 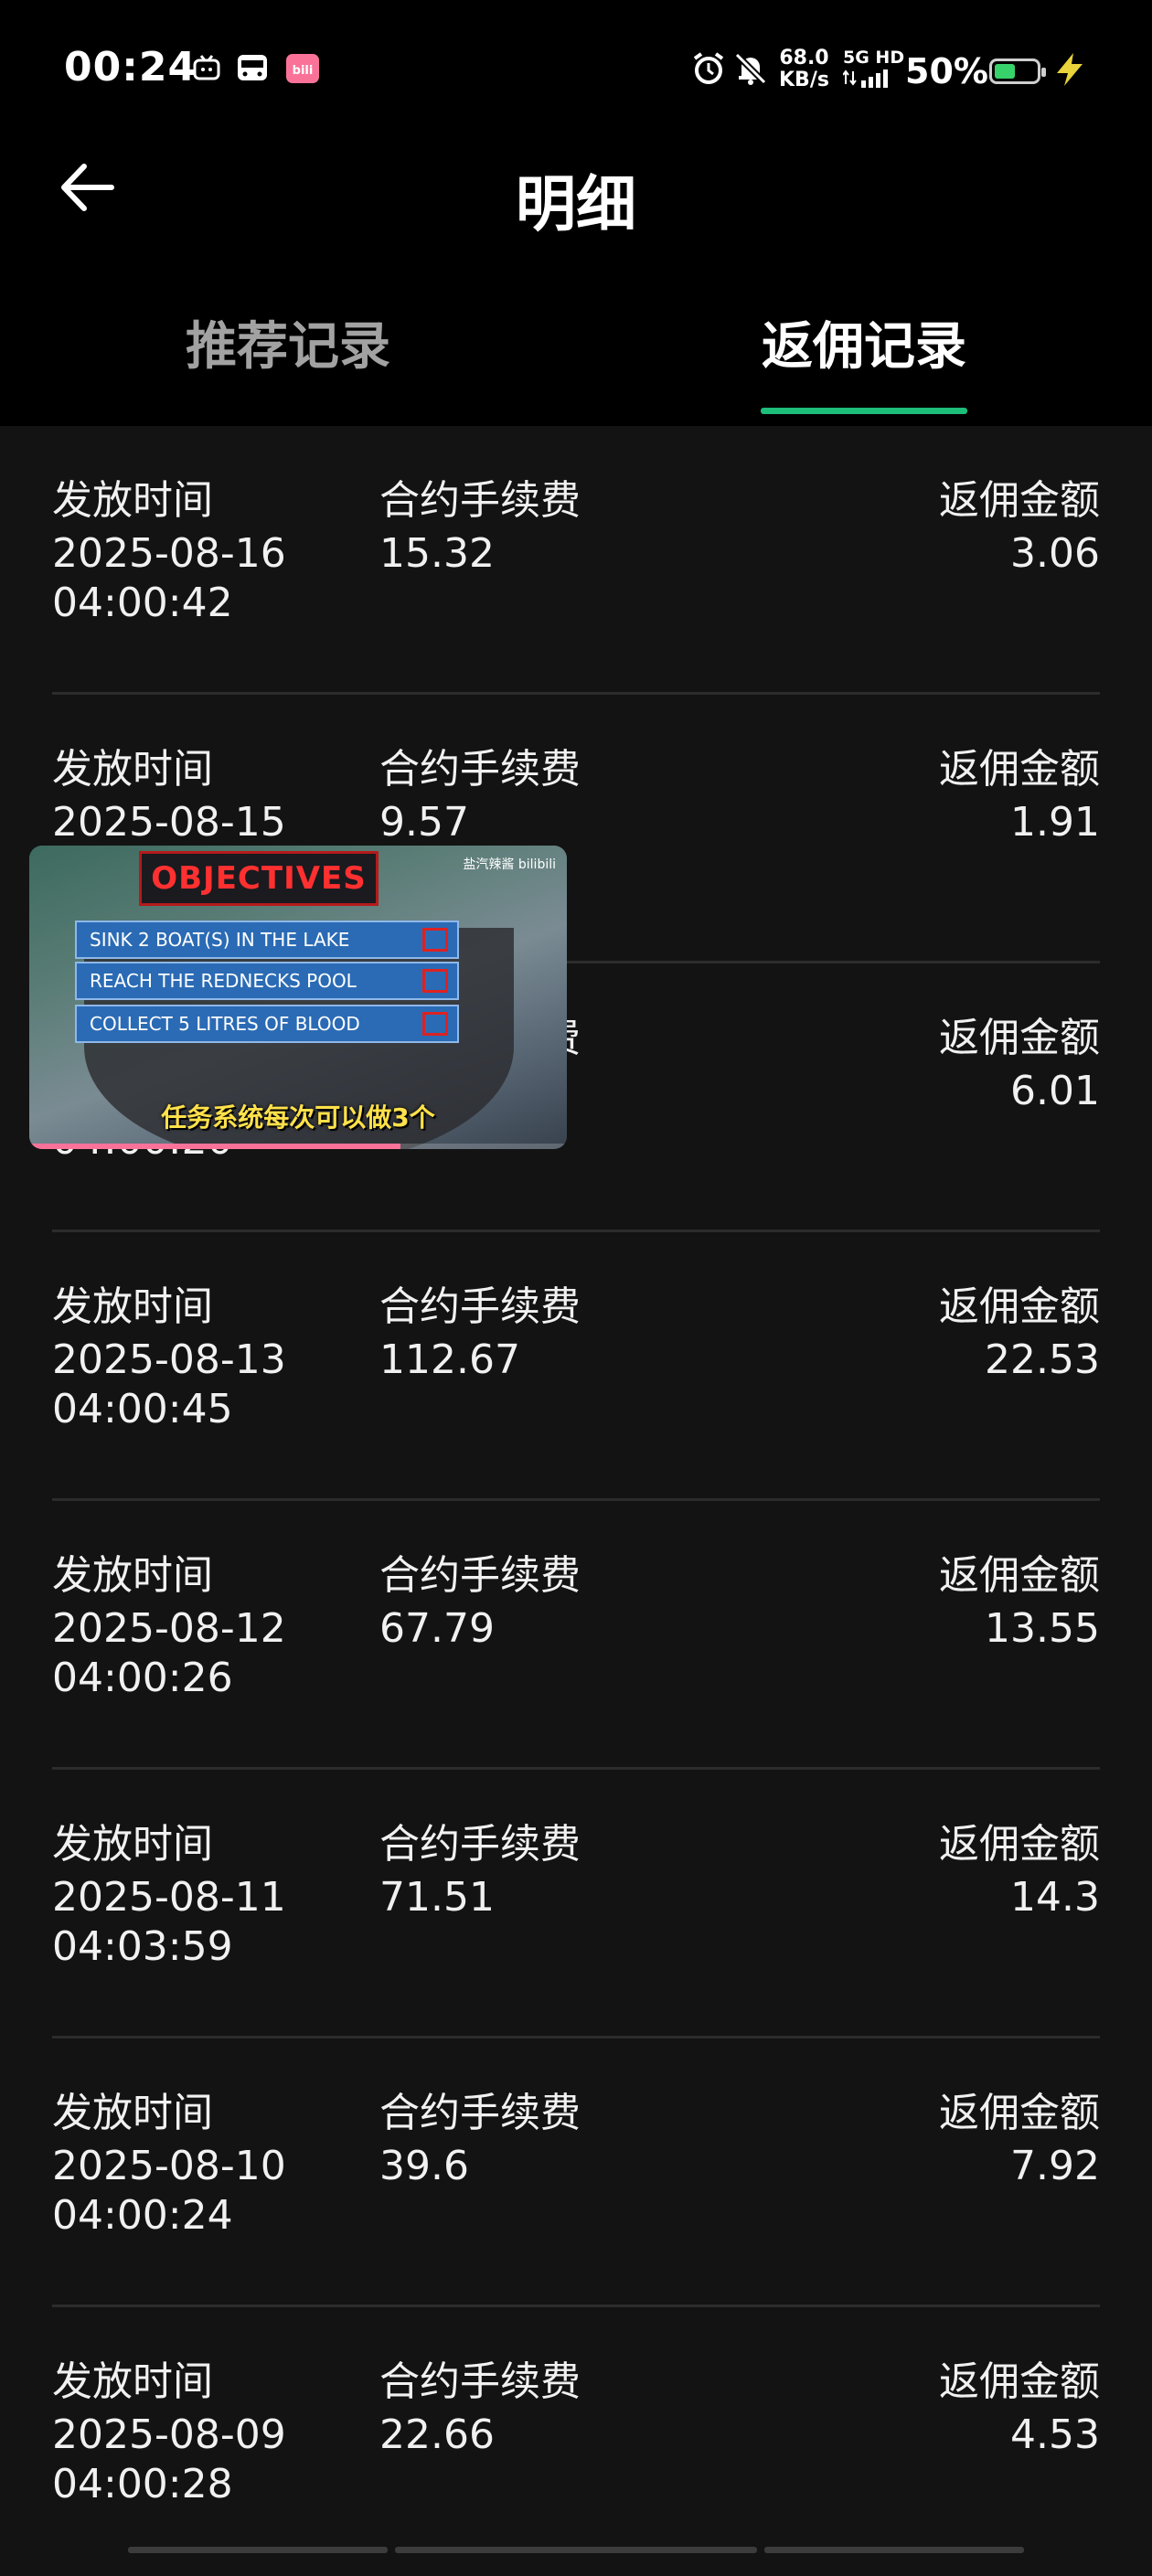 I want to click on rebate-value: 6.01, so click(x=1055, y=1091).